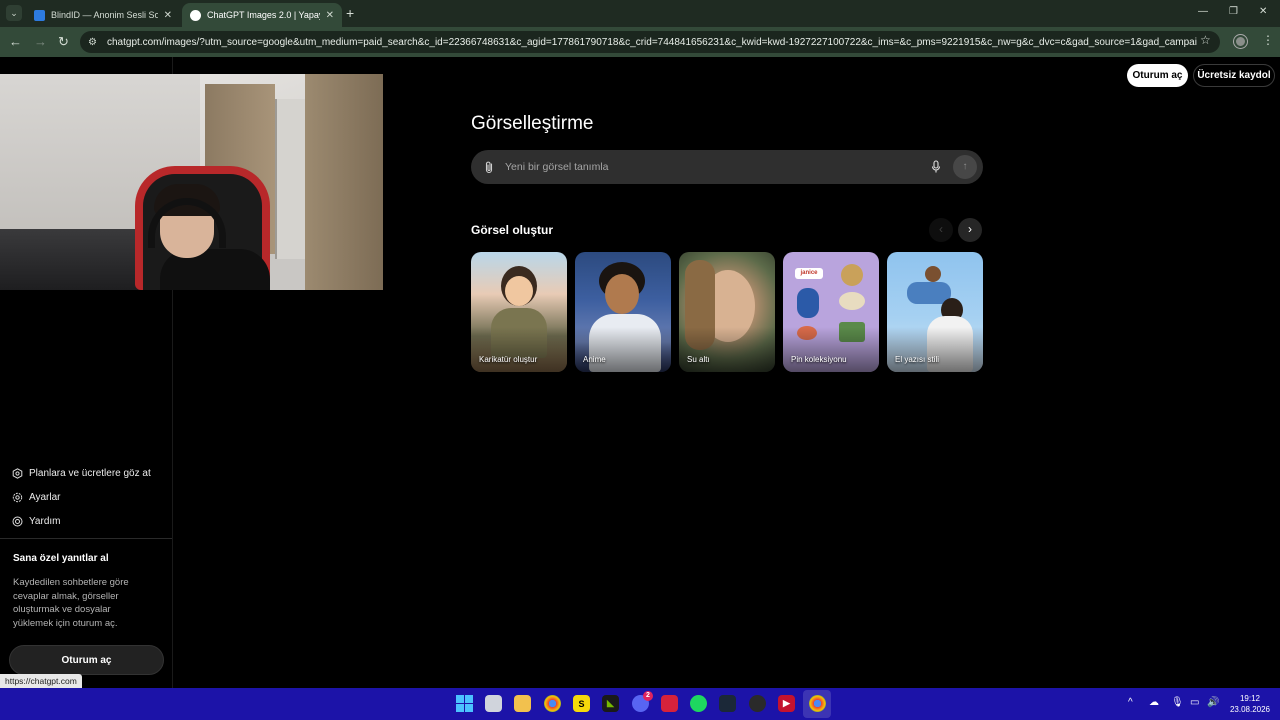 This screenshot has width=1280, height=720. What do you see at coordinates (508, 359) in the screenshot?
I see `card-label: Karikatür oluştur` at bounding box center [508, 359].